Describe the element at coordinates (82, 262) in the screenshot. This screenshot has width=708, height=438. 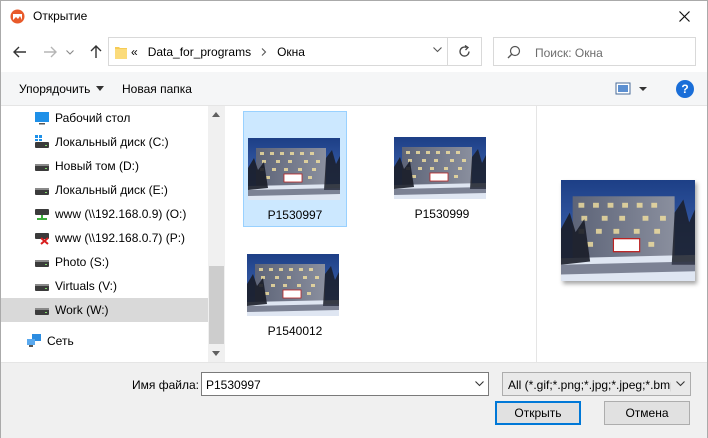
I see `nav-item-label: Photo (S:)` at that location.